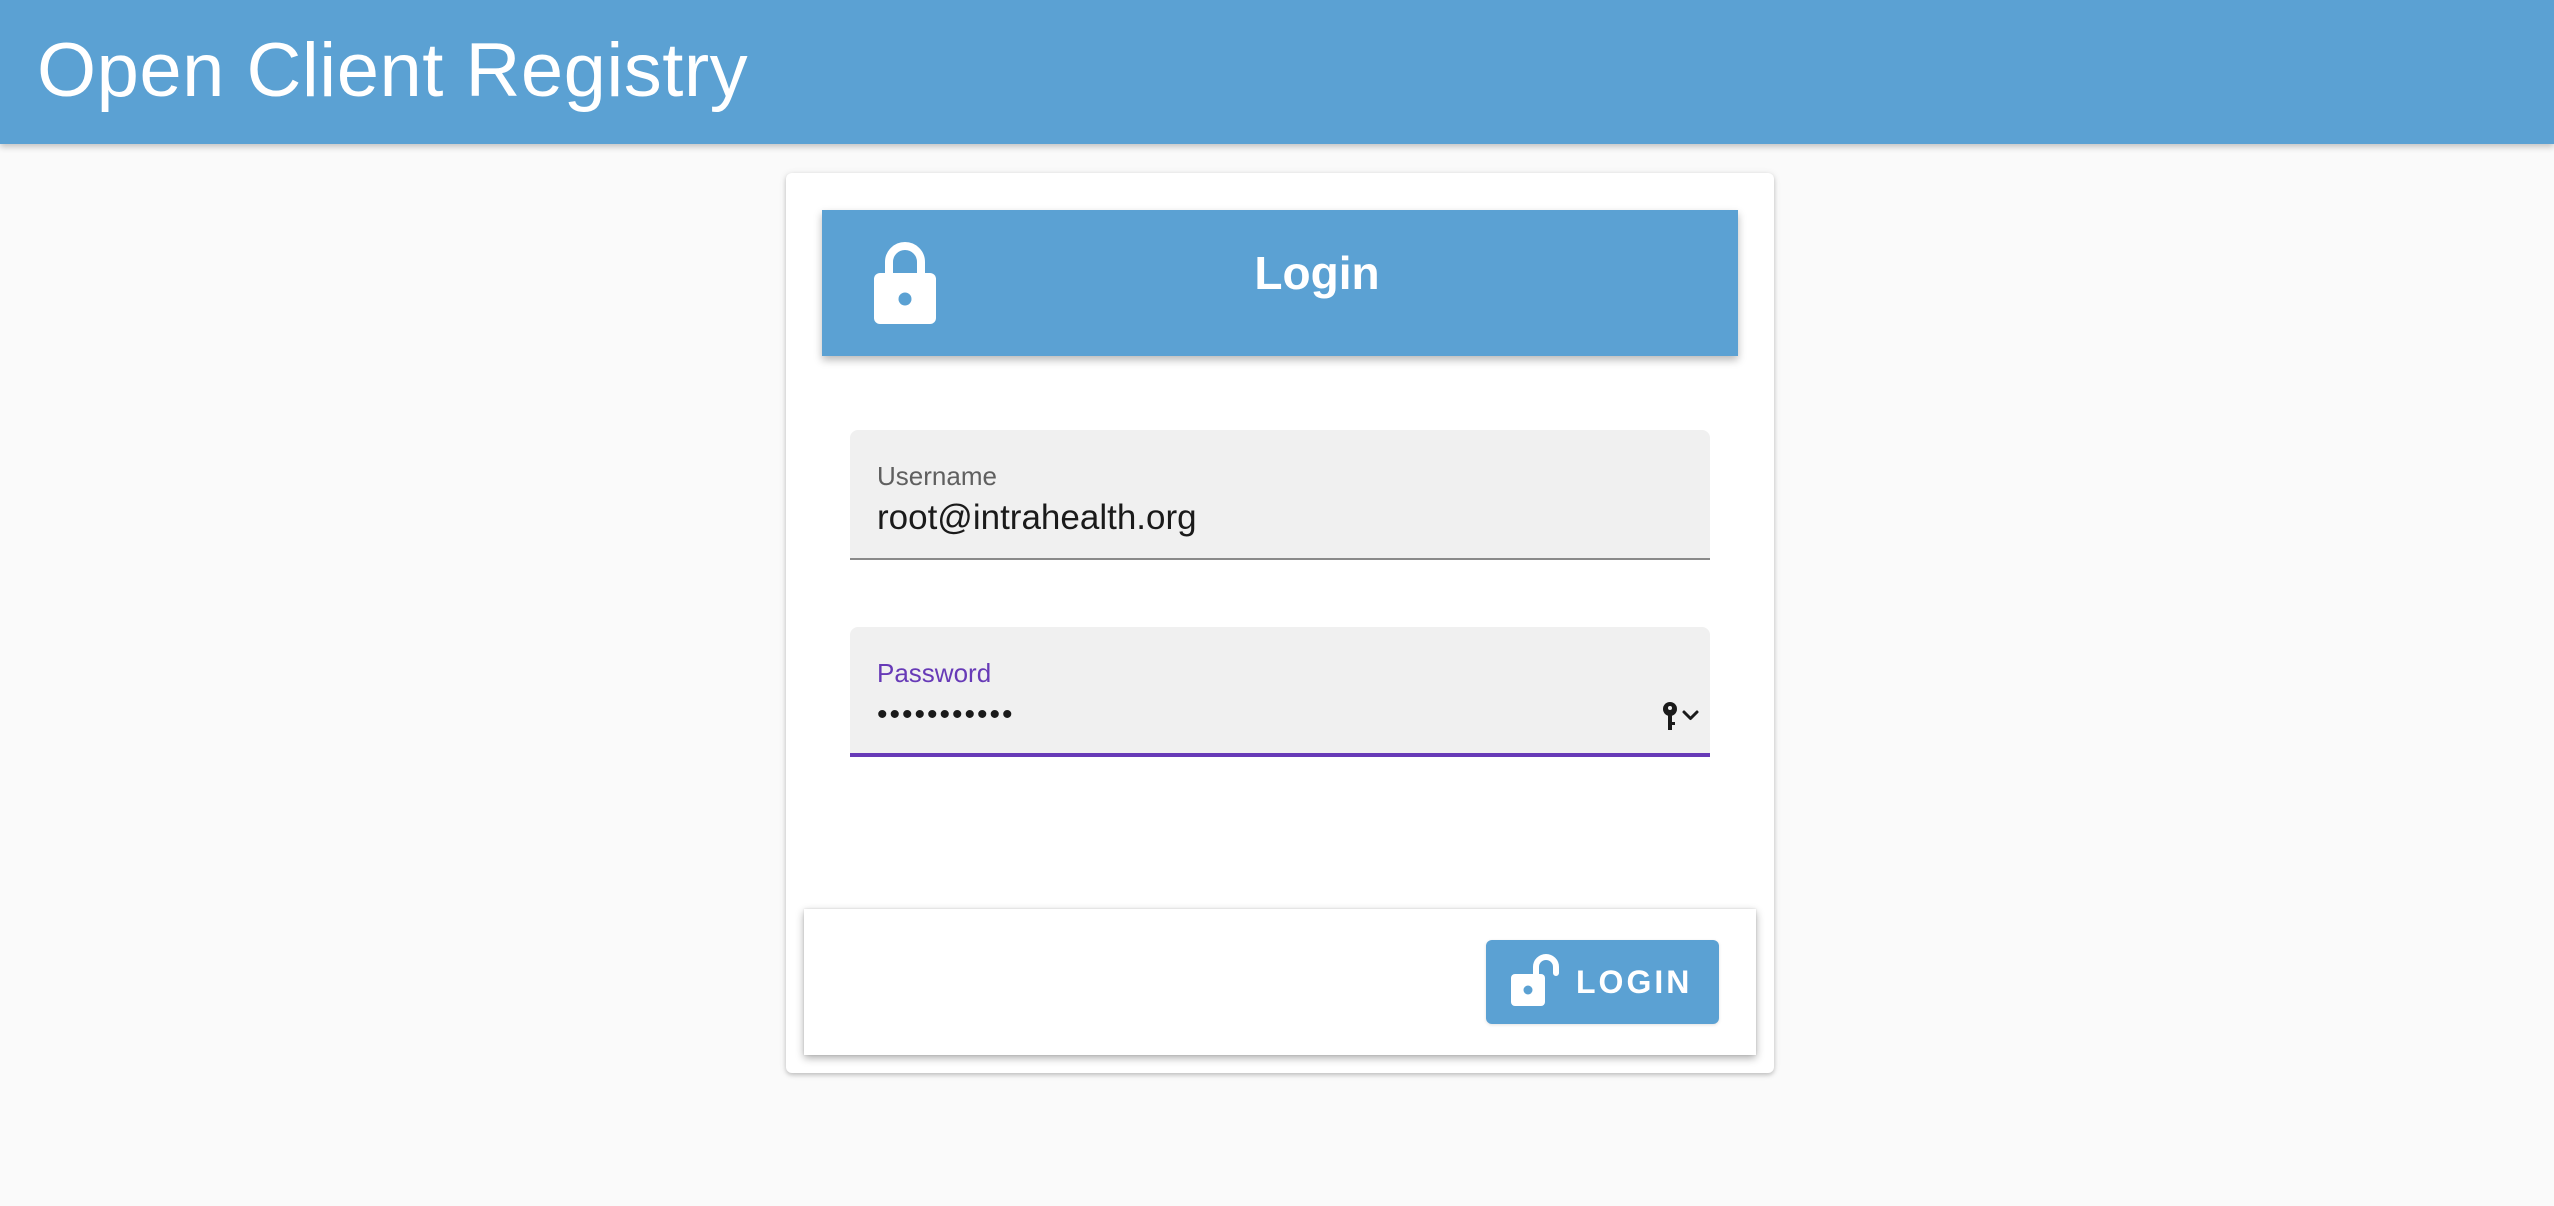 The height and width of the screenshot is (1206, 2554). I want to click on username-input: root@intrahealth.org, so click(1247, 518).